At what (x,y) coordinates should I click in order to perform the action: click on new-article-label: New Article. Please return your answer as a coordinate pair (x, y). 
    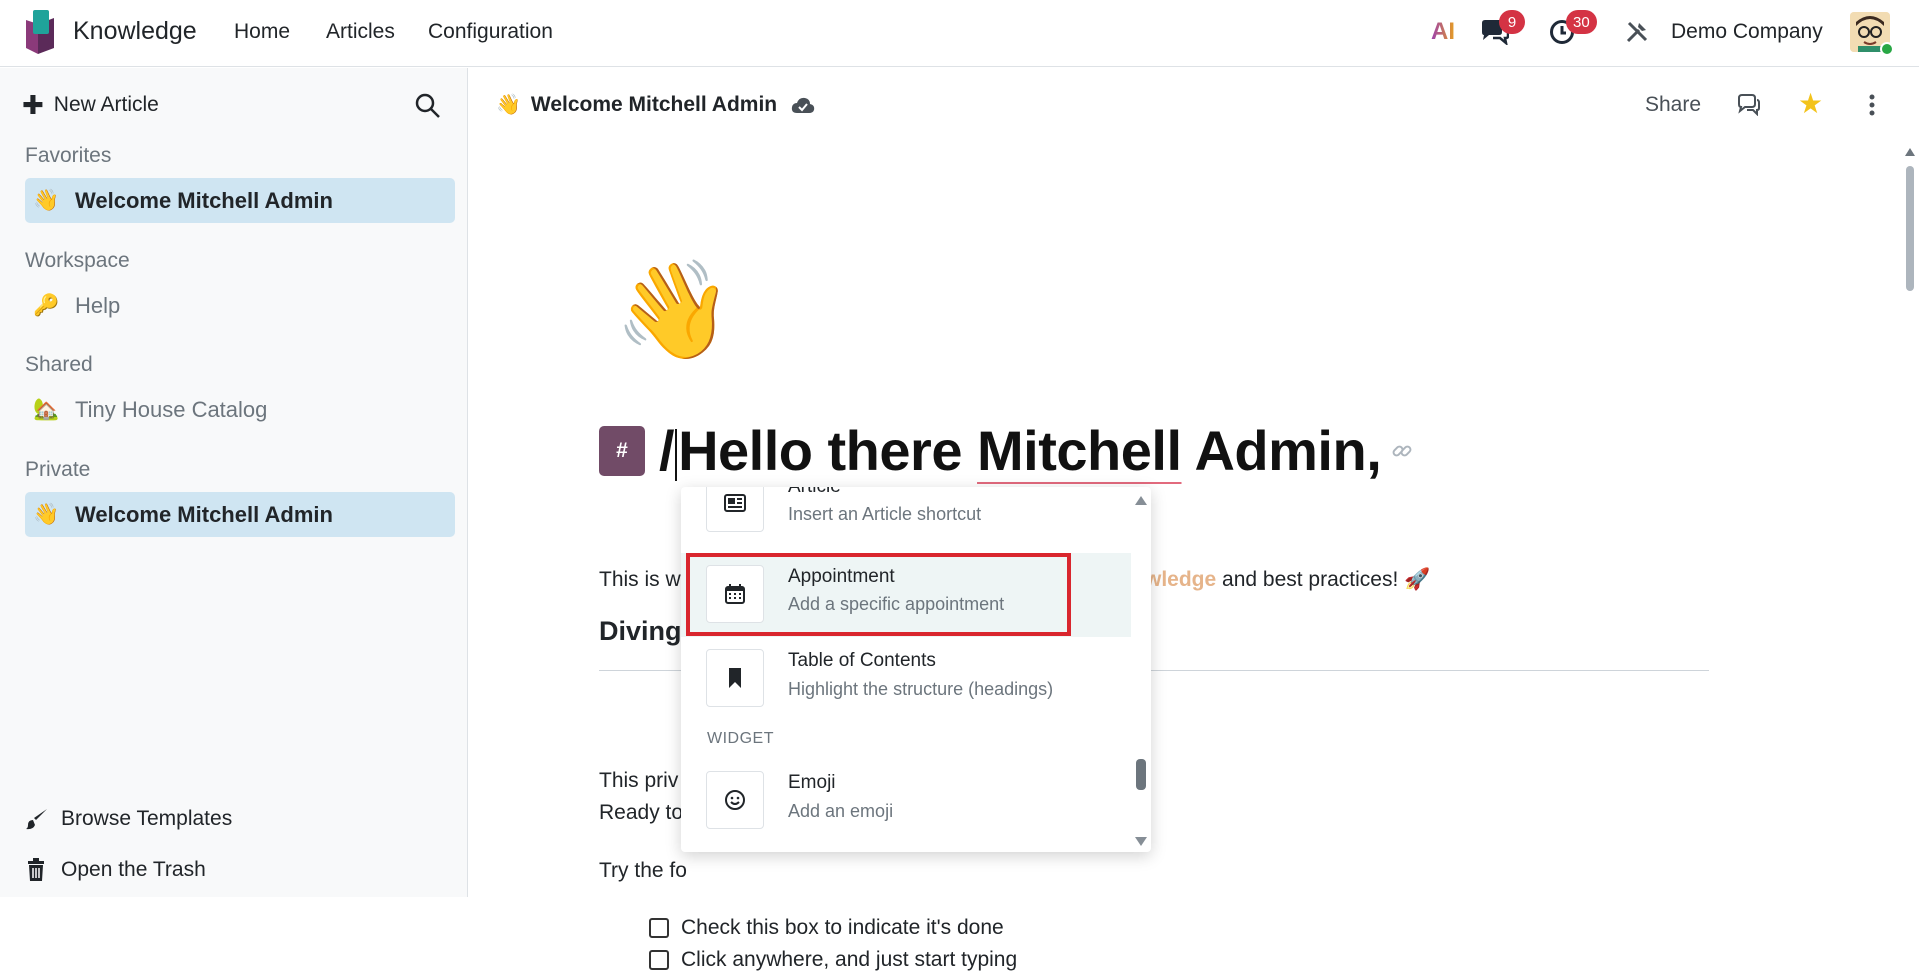
    Looking at the image, I should click on (106, 104).